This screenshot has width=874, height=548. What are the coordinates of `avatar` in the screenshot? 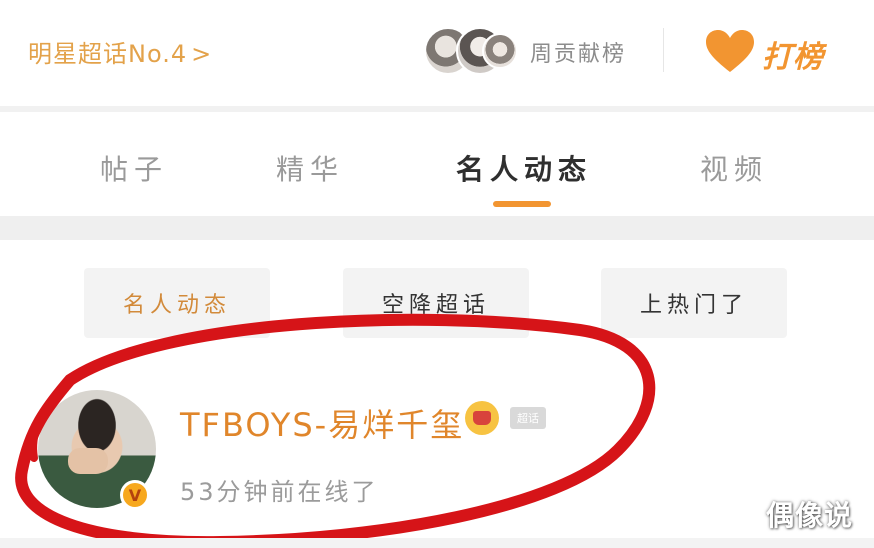 It's located at (500, 51).